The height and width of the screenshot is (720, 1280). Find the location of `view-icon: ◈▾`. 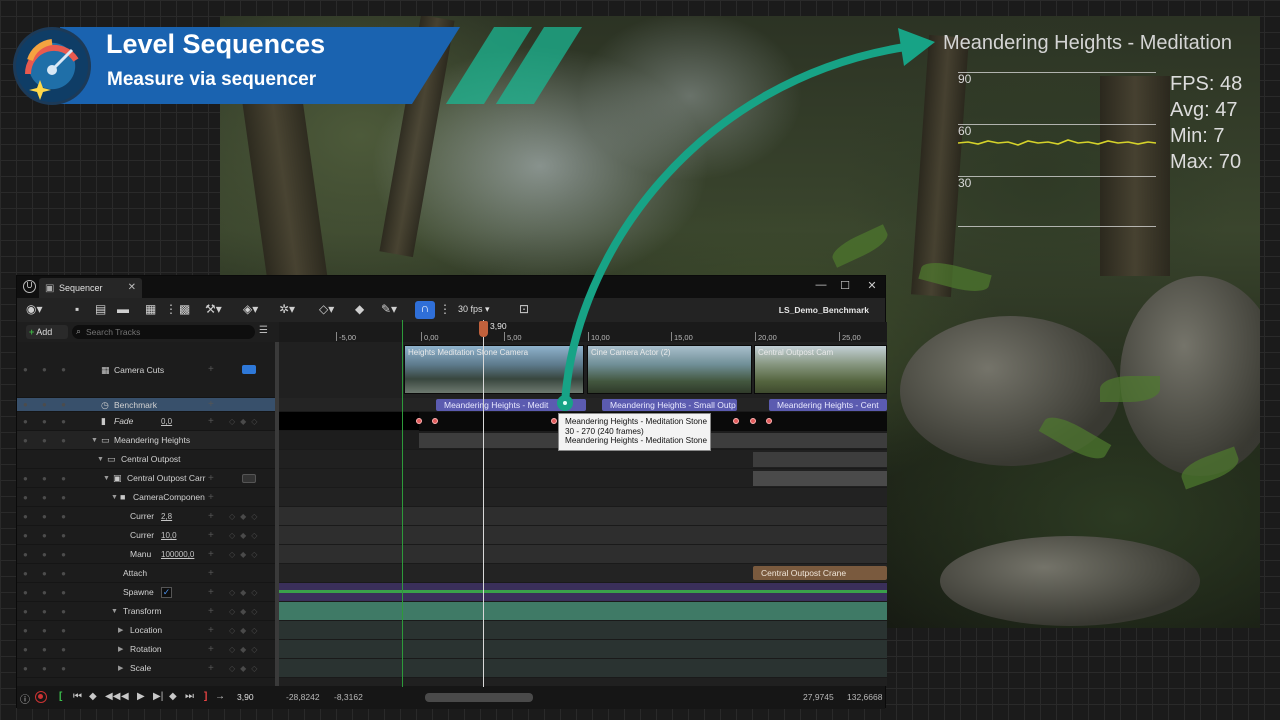

view-icon: ◈▾ is located at coordinates (250, 310).